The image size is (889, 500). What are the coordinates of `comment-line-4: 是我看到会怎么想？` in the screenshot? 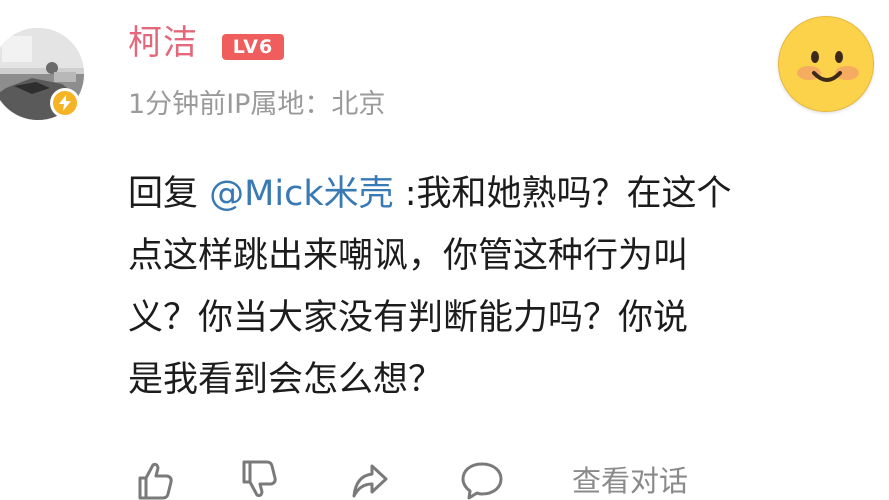 It's located at (286, 380).